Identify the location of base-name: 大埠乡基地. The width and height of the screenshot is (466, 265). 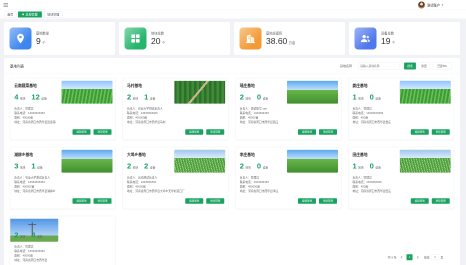
(136, 154).